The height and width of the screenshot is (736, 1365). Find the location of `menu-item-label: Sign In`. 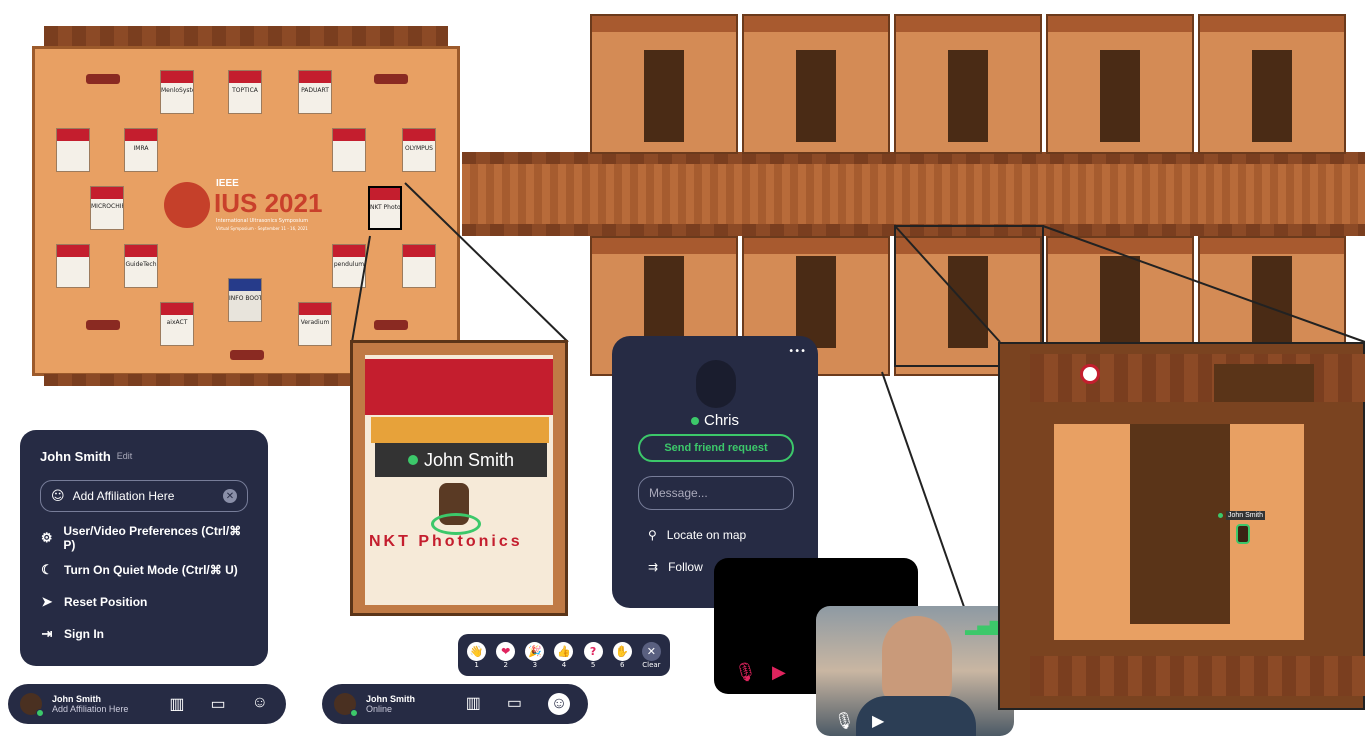

menu-item-label: Sign In is located at coordinates (84, 634).